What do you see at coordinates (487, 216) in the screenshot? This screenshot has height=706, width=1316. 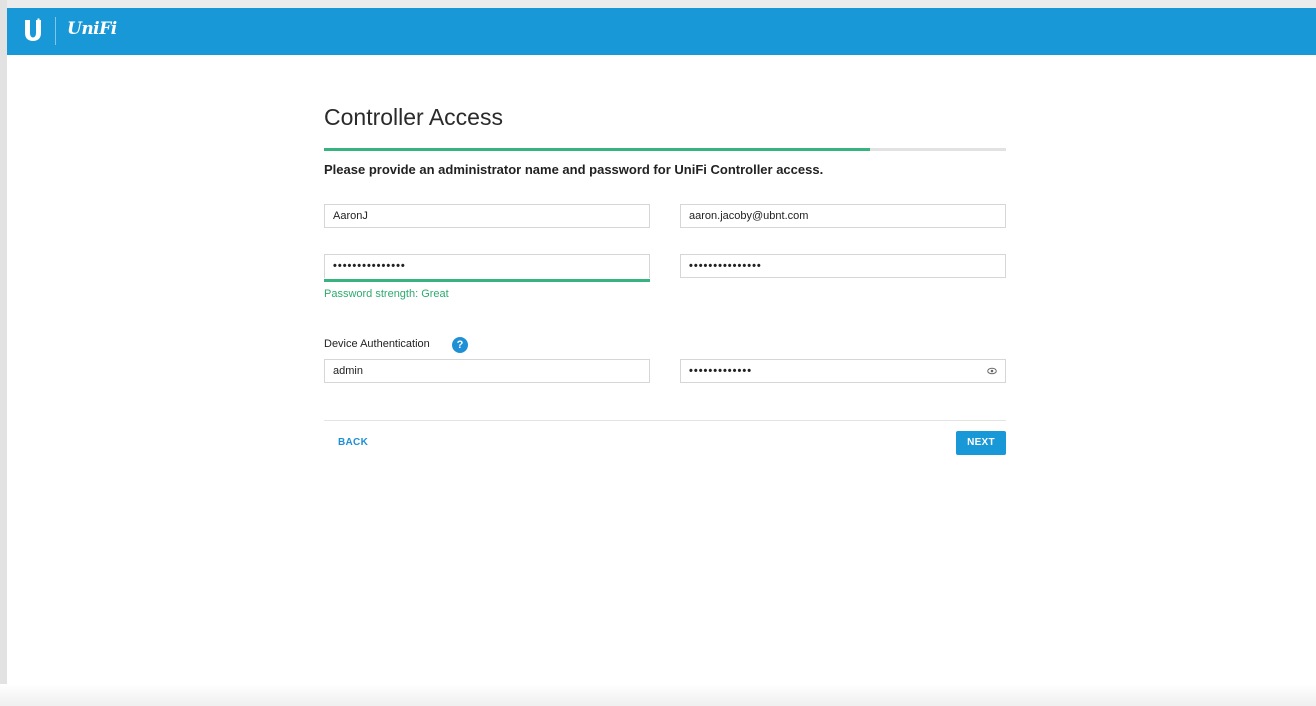 I see `admin-name-input: AaronJ` at bounding box center [487, 216].